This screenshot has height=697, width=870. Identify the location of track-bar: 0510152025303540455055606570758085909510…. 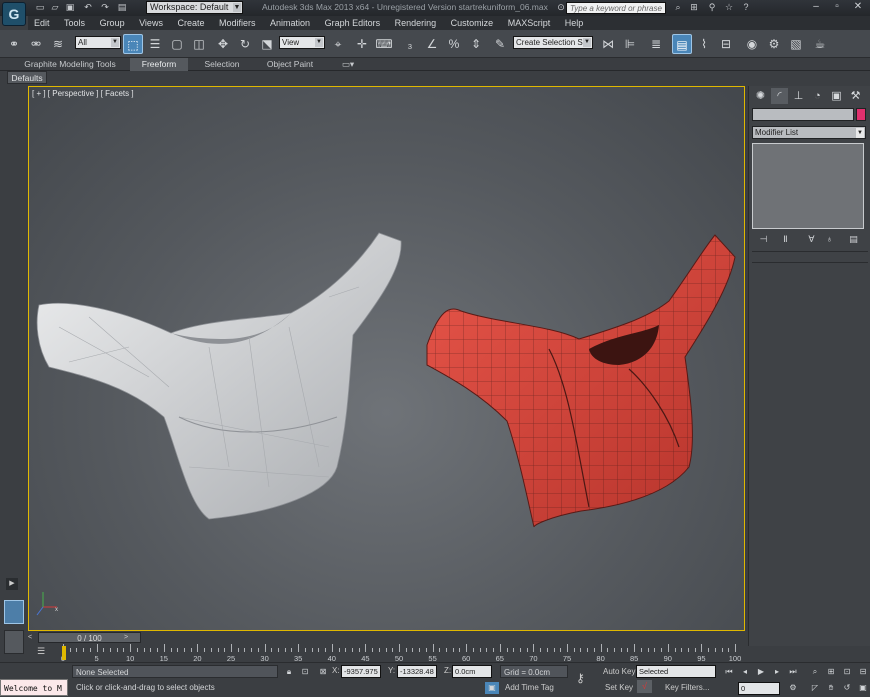
(386, 653).